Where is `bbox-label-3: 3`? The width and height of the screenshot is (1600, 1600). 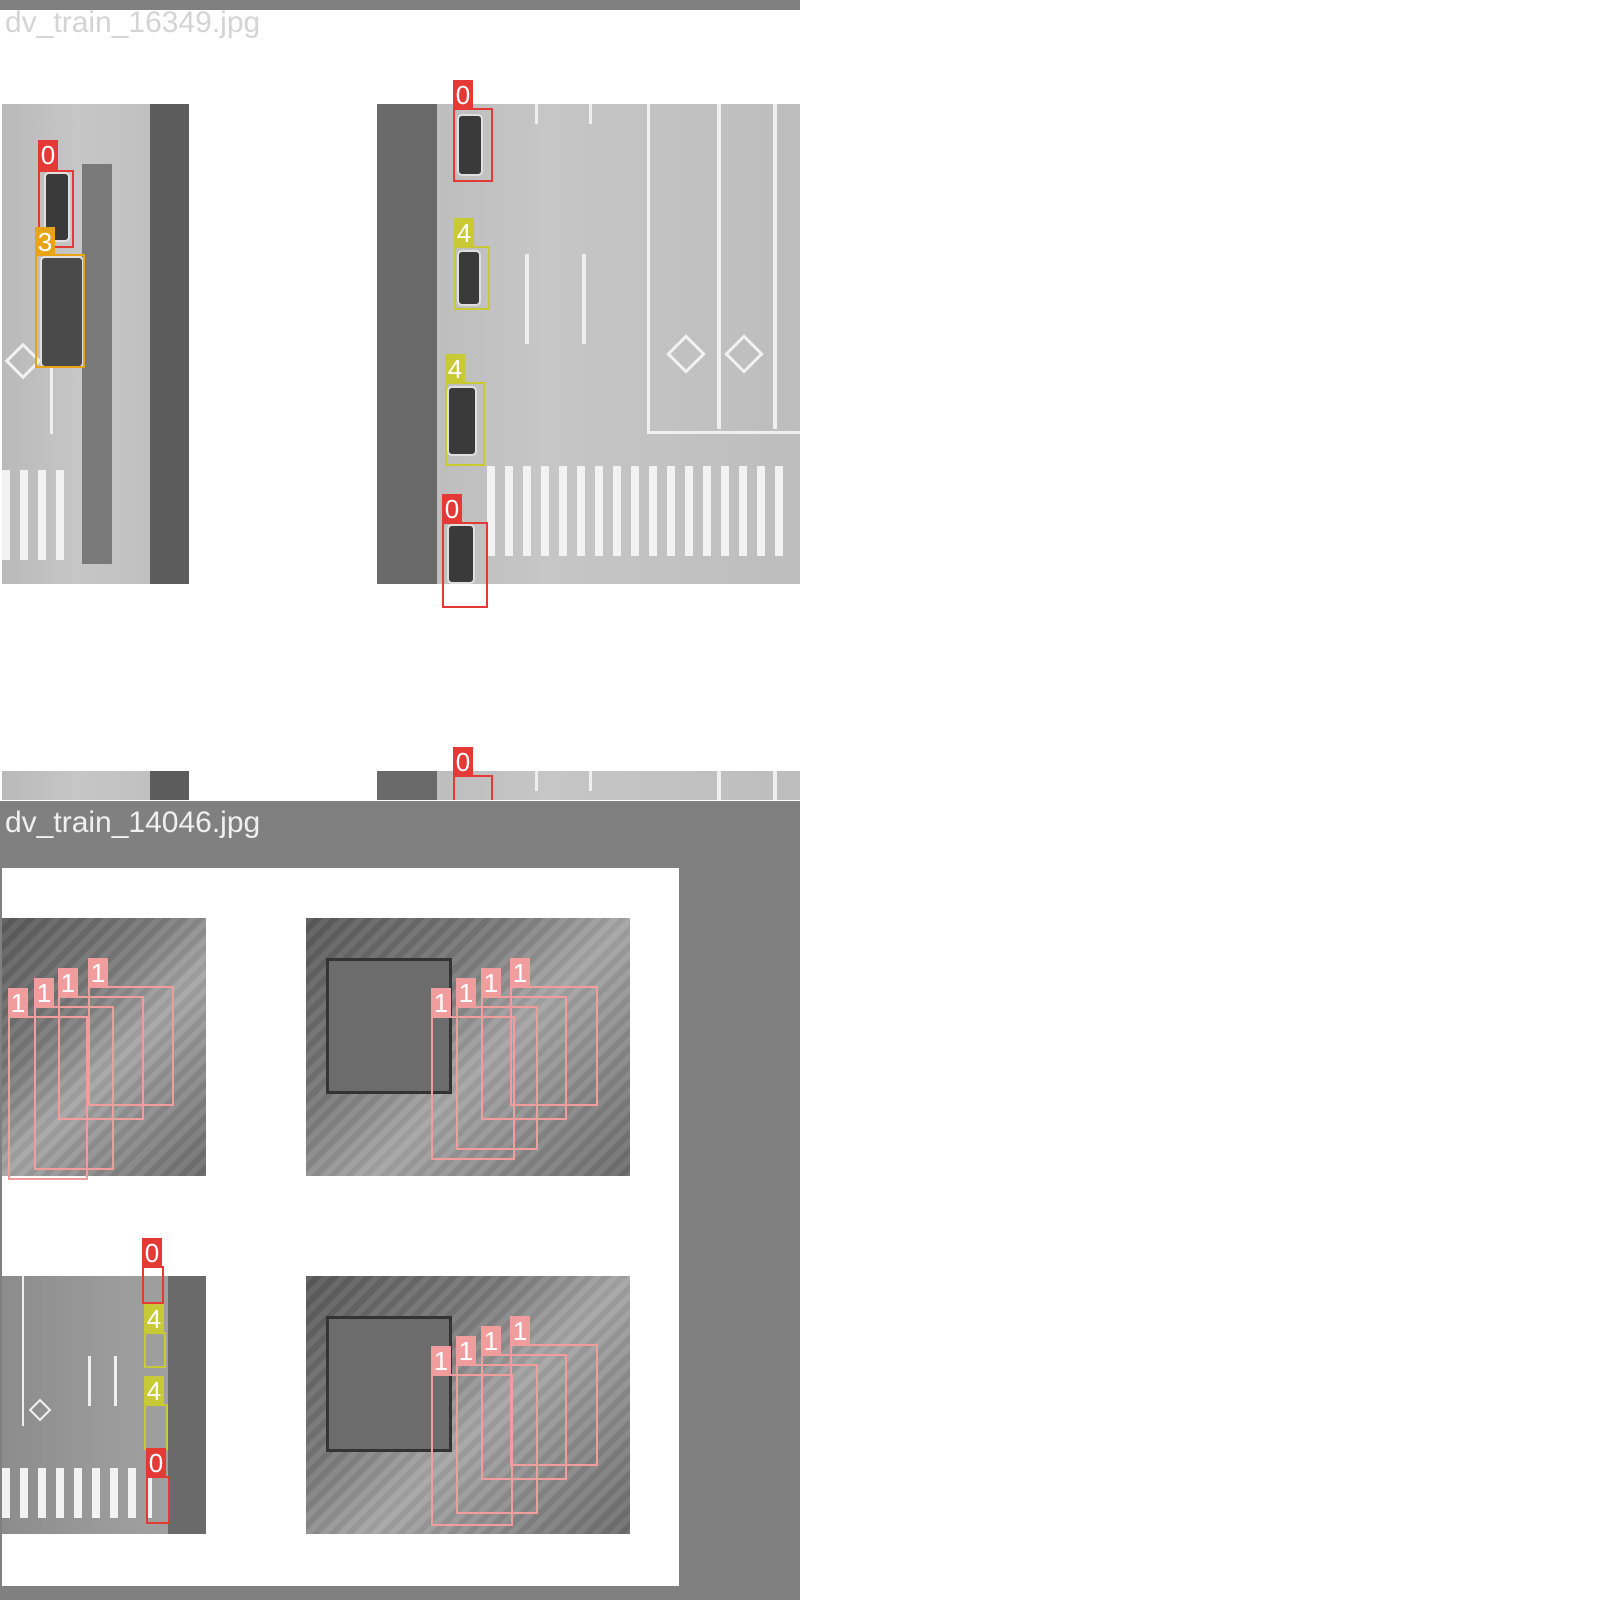 bbox-label-3: 3 is located at coordinates (45, 242).